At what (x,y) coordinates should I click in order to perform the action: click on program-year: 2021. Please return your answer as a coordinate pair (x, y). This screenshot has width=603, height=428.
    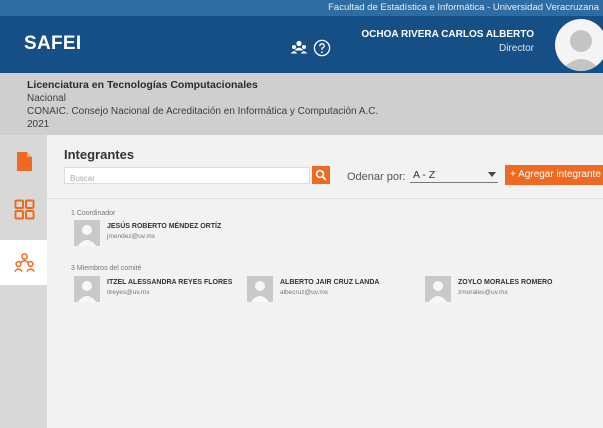
    Looking at the image, I should click on (38, 124).